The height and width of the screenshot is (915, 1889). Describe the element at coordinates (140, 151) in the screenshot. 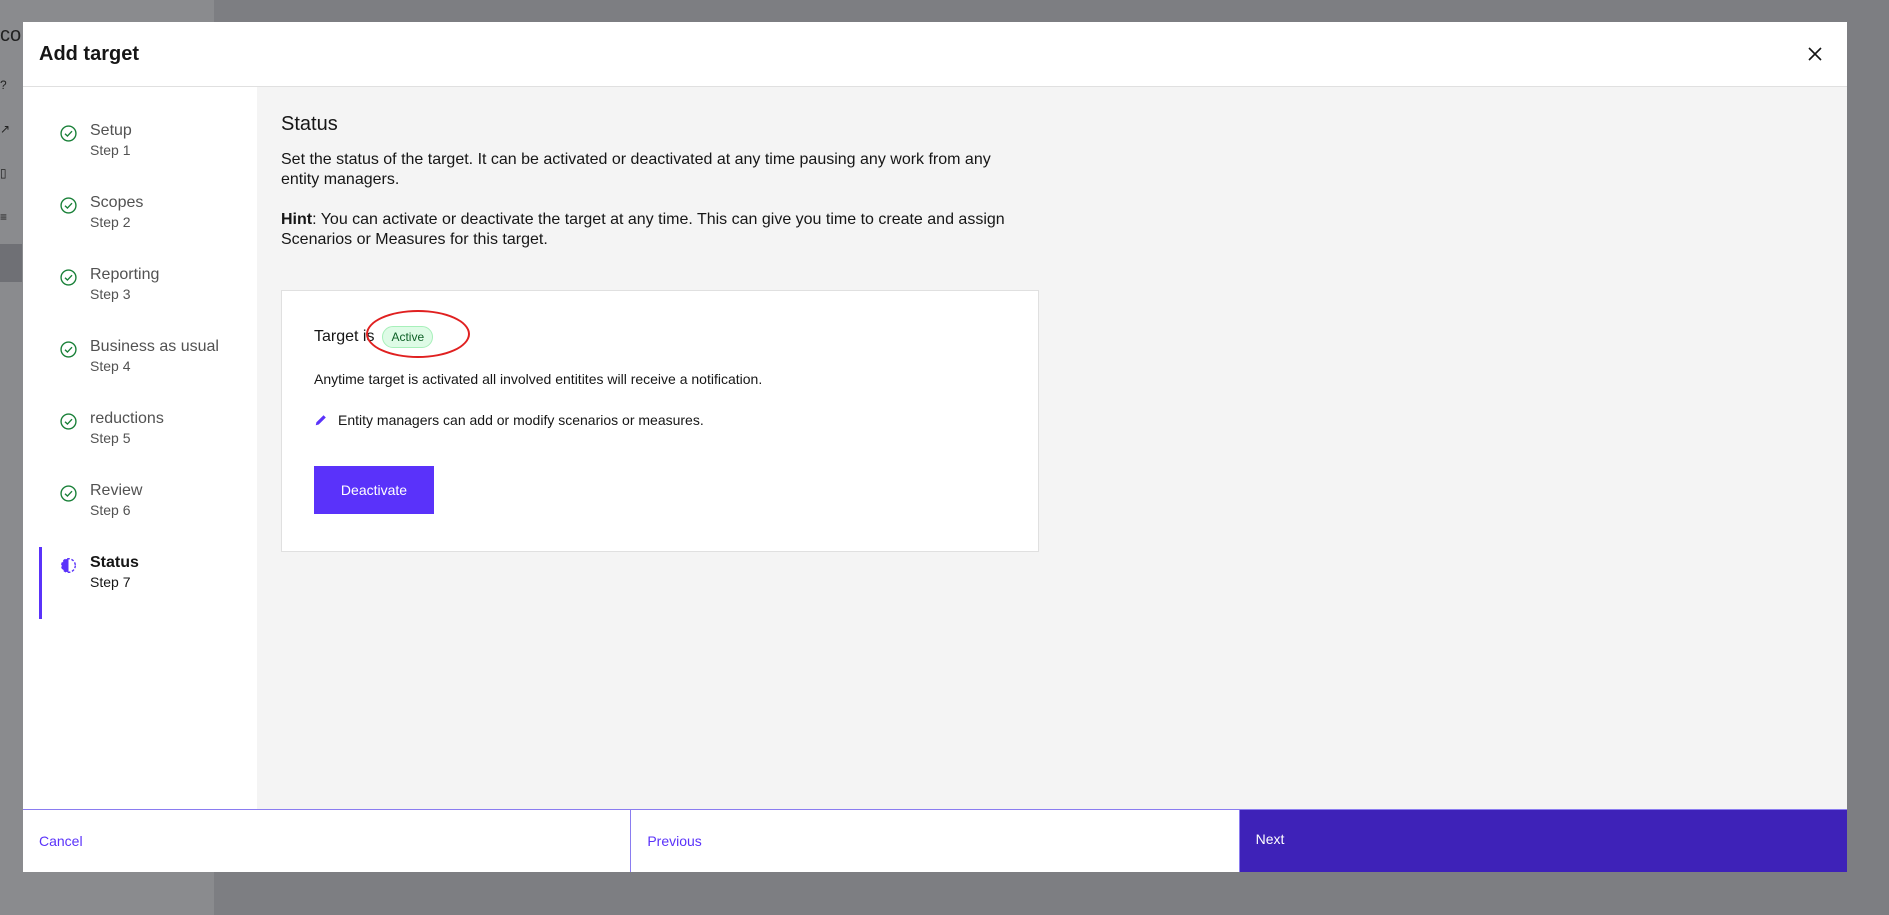

I see `step-setup: Setup Step 1` at that location.